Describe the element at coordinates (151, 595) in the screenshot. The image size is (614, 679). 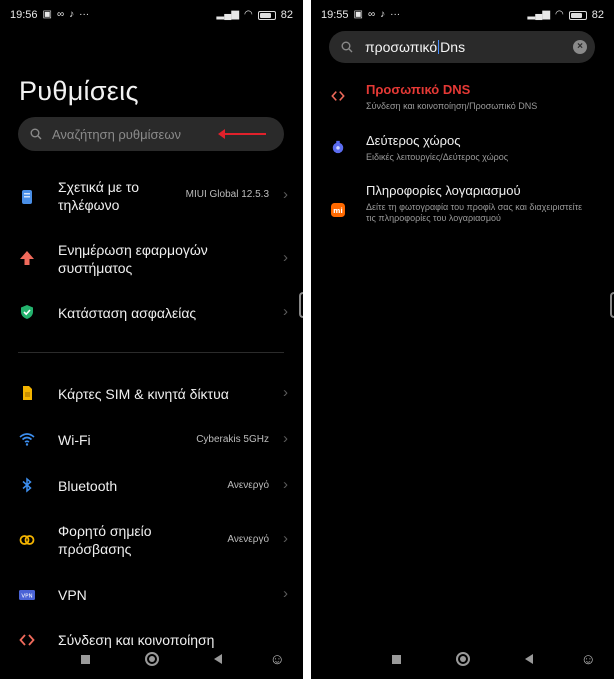
I see `settings-item-vpn: VPN VPN ›` at that location.